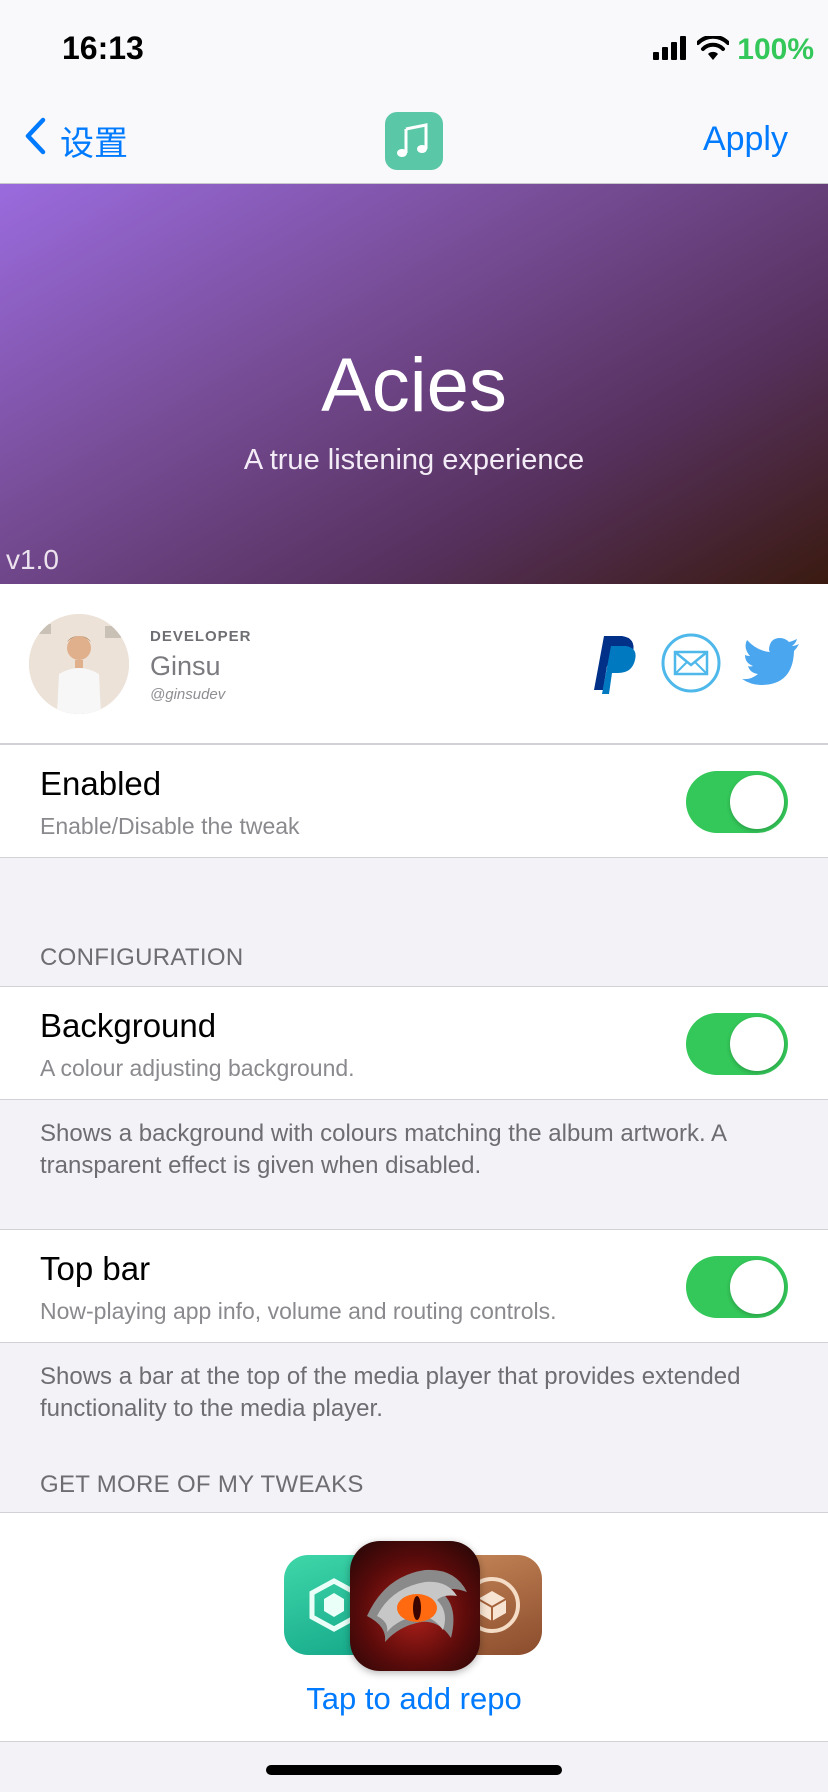 The height and width of the screenshot is (1792, 828). I want to click on mail-icon, so click(691, 665).